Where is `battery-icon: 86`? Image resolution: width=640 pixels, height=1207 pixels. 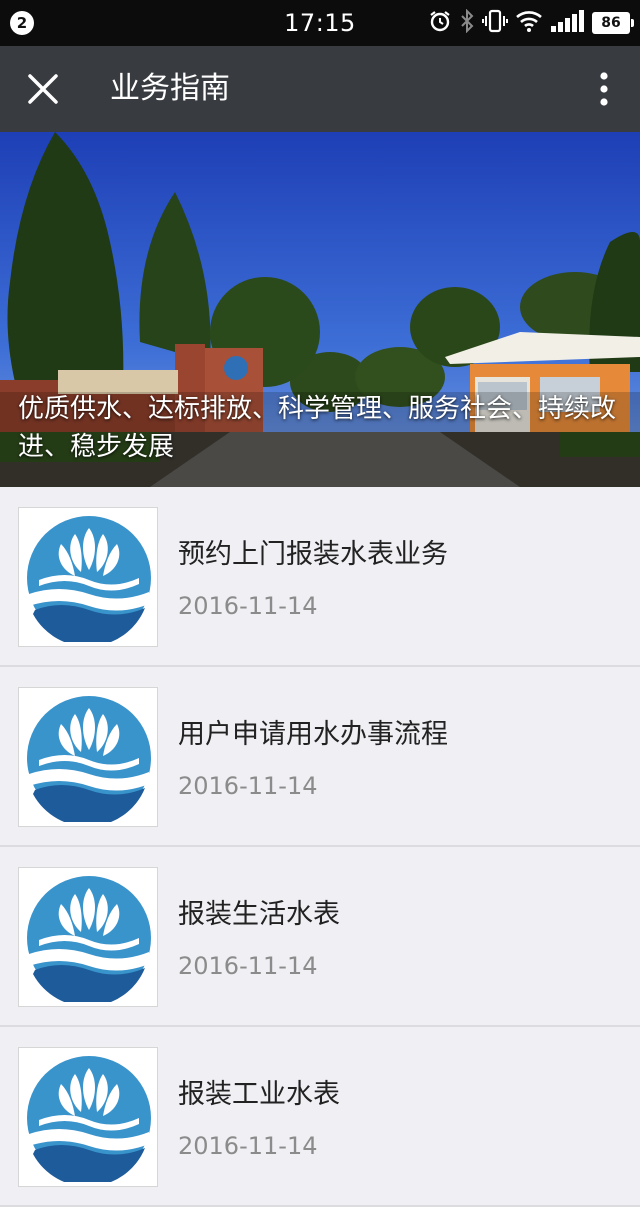
battery-icon: 86 is located at coordinates (613, 23).